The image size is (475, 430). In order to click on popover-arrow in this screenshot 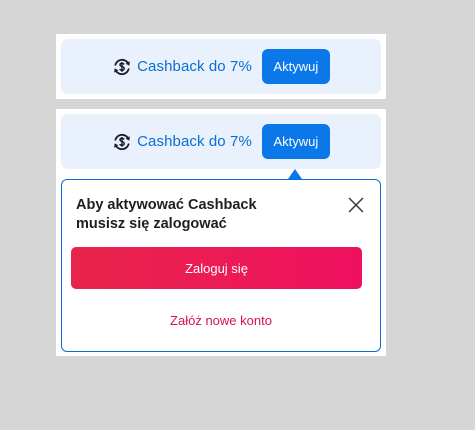, I will do `click(295, 174)`.